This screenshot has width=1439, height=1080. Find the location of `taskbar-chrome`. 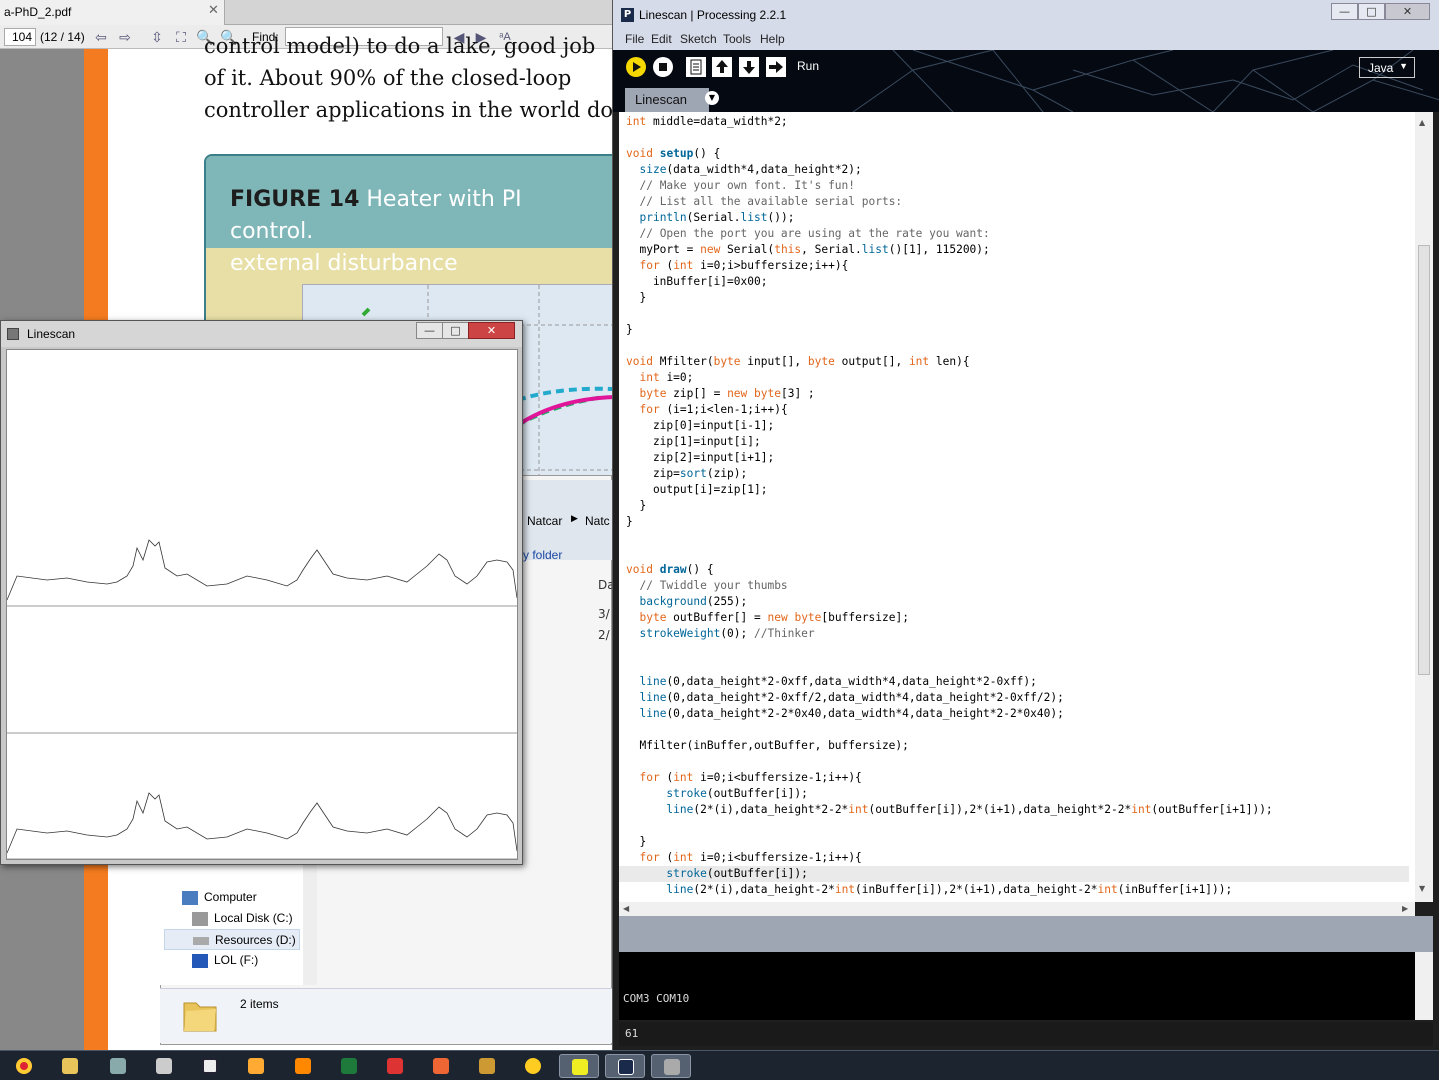

taskbar-chrome is located at coordinates (24, 1066).